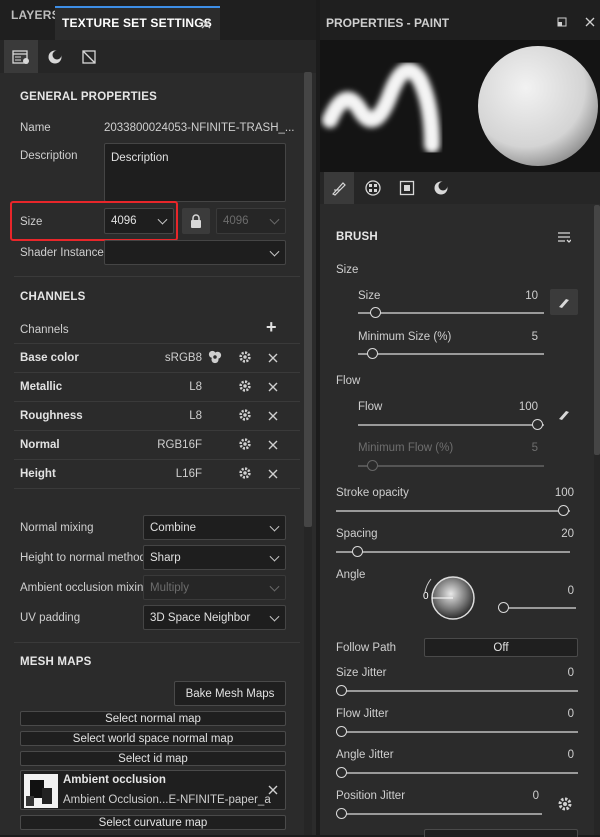  I want to click on ao-title: Ambient occlusion, so click(114, 780).